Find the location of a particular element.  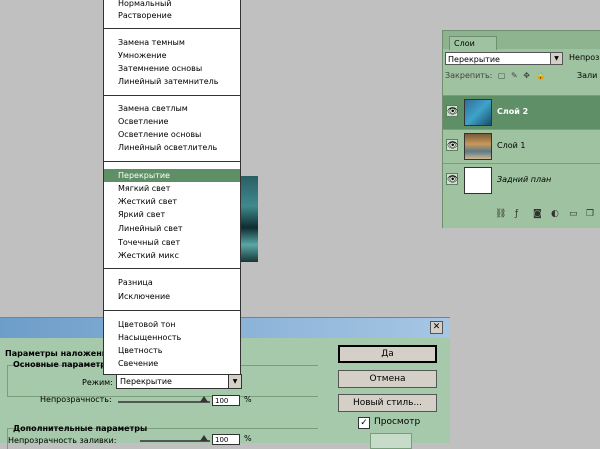

blending-options-heading: Параметры наложения is located at coordinates (59, 353).